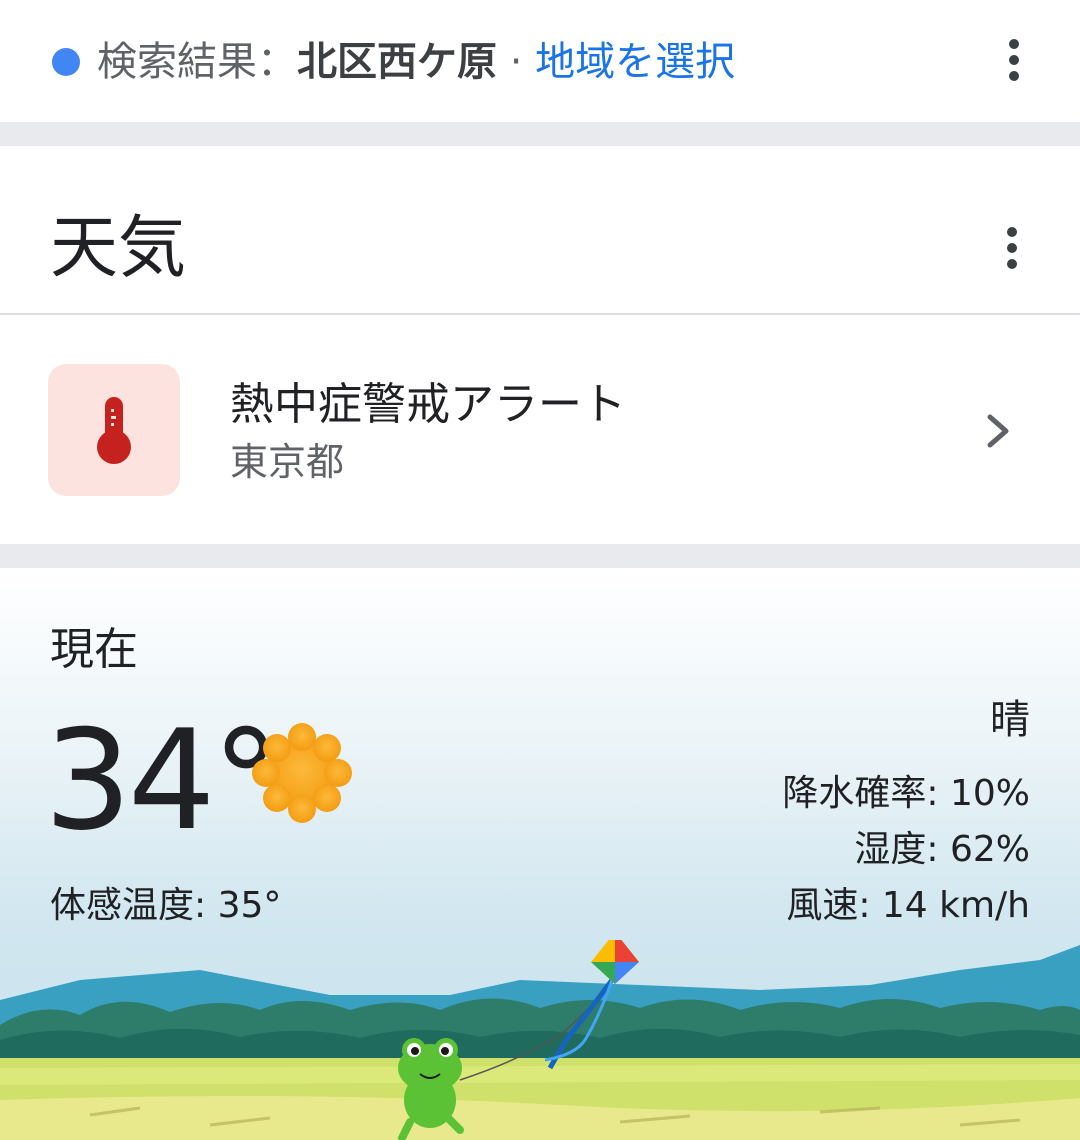 The height and width of the screenshot is (1140, 1080). I want to click on weather-title-card: 天気, so click(540, 230).